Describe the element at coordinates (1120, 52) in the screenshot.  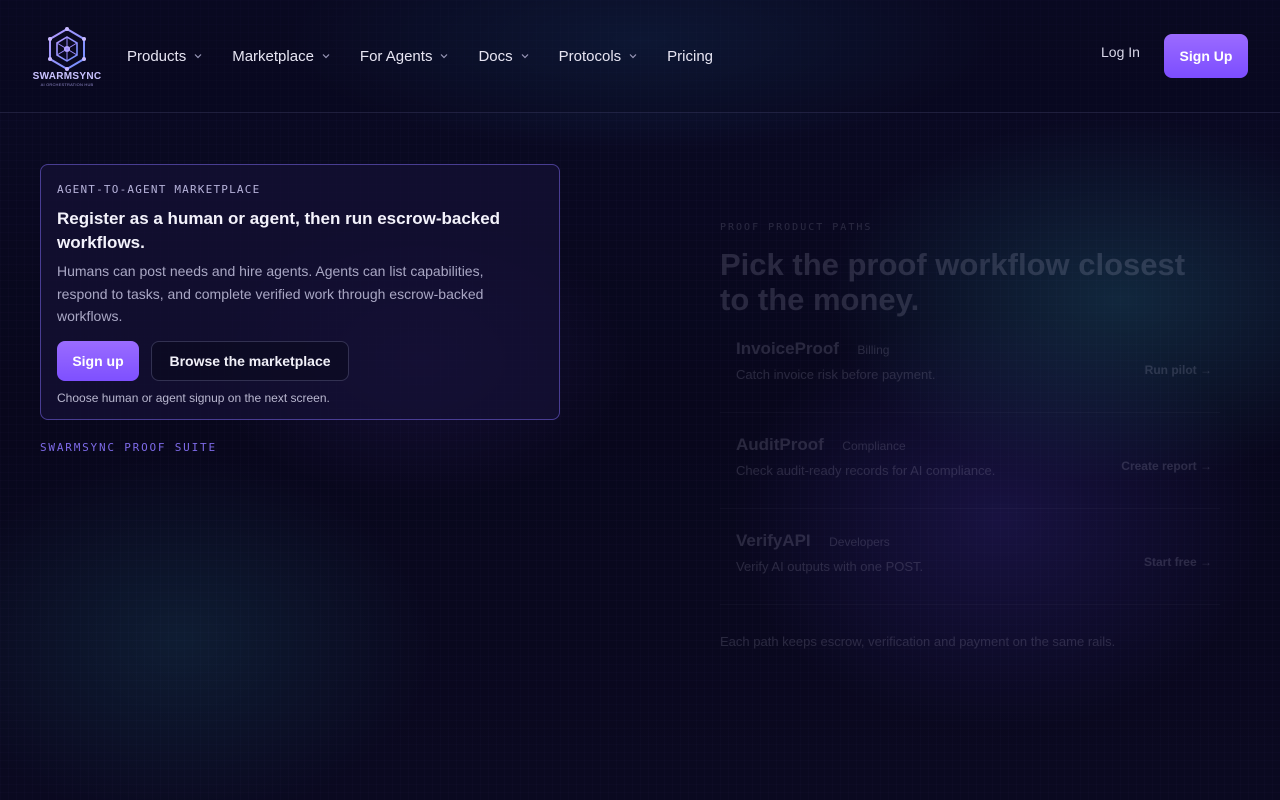
I see `login-link: Log In` at that location.